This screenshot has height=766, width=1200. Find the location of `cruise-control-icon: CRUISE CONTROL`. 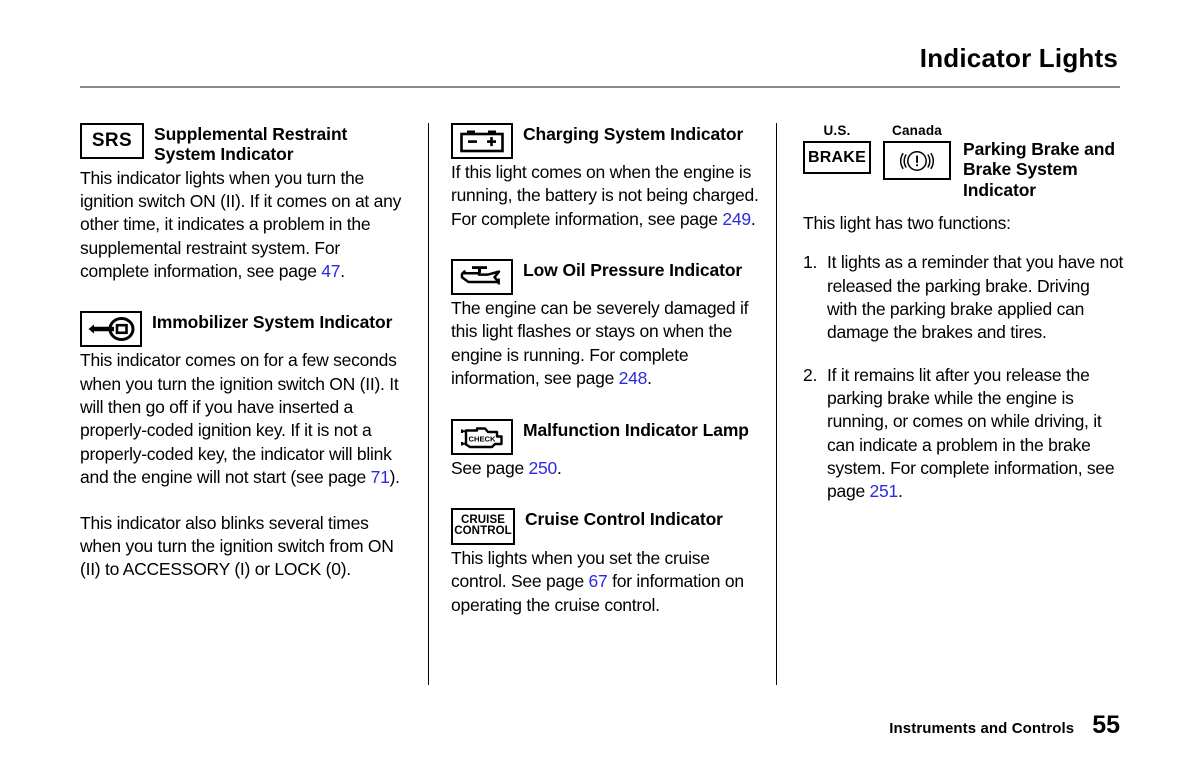

cruise-control-icon: CRUISE CONTROL is located at coordinates (483, 526).